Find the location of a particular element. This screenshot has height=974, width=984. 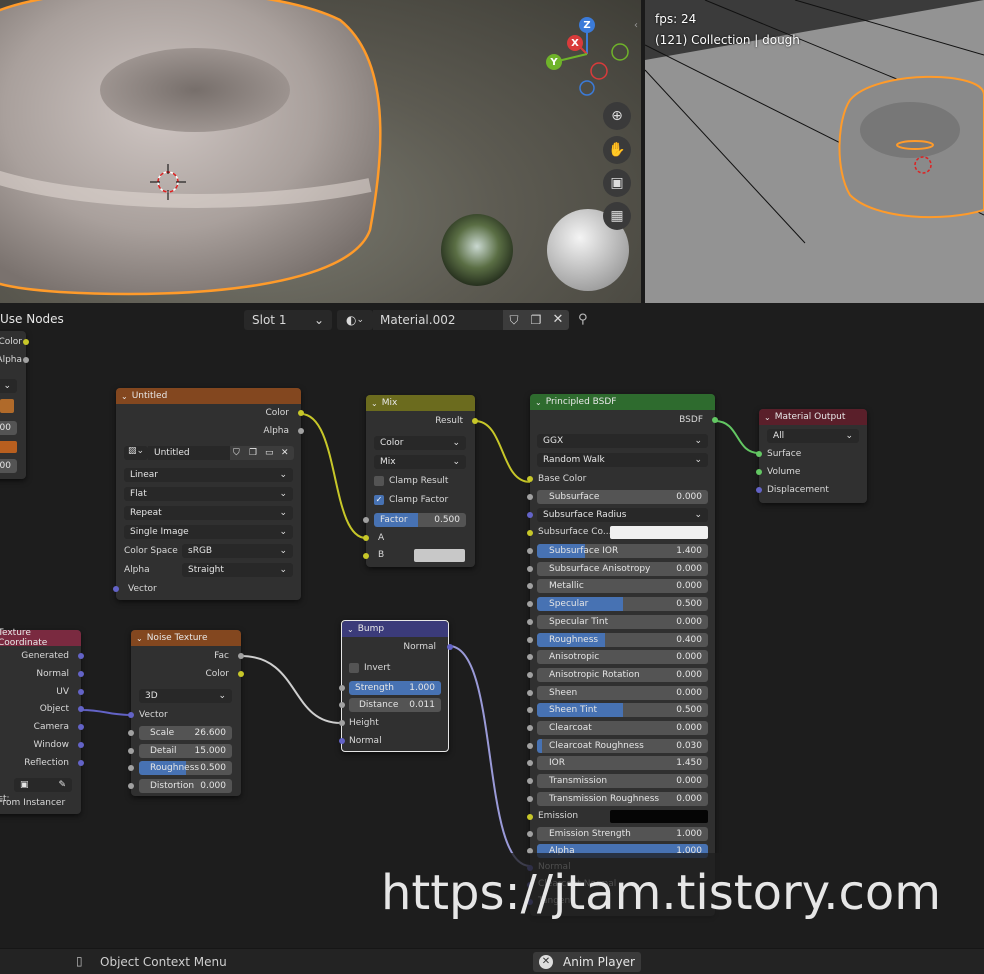

strength-slider: Strength 1.000 is located at coordinates (395, 688).